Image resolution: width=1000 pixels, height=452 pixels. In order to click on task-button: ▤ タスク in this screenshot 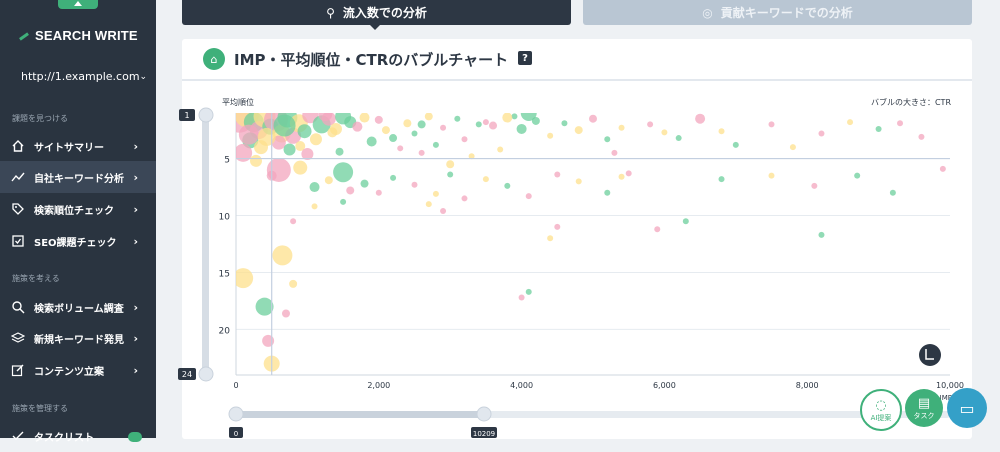, I will do `click(924, 408)`.